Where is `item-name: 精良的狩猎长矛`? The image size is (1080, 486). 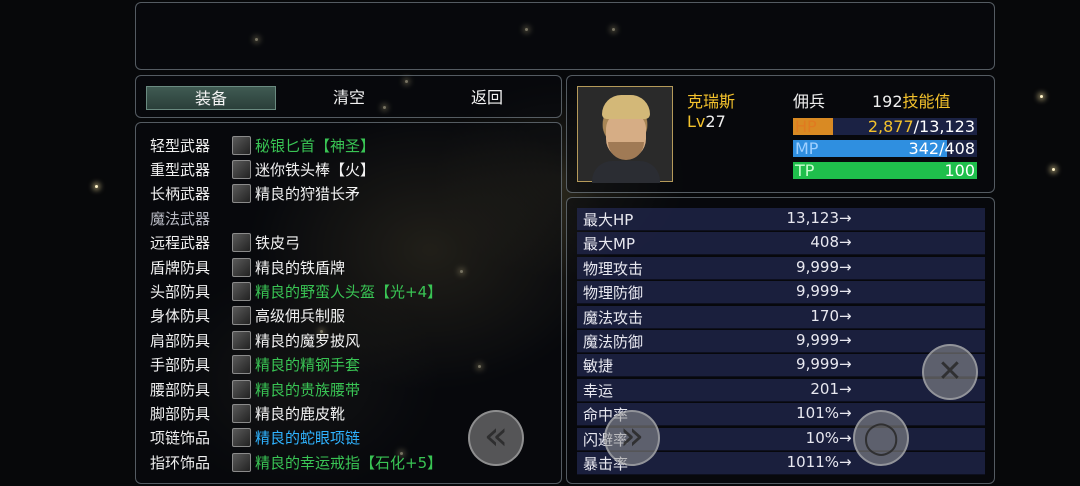
item-name: 精良的狩猎长矛 is located at coordinates (308, 194).